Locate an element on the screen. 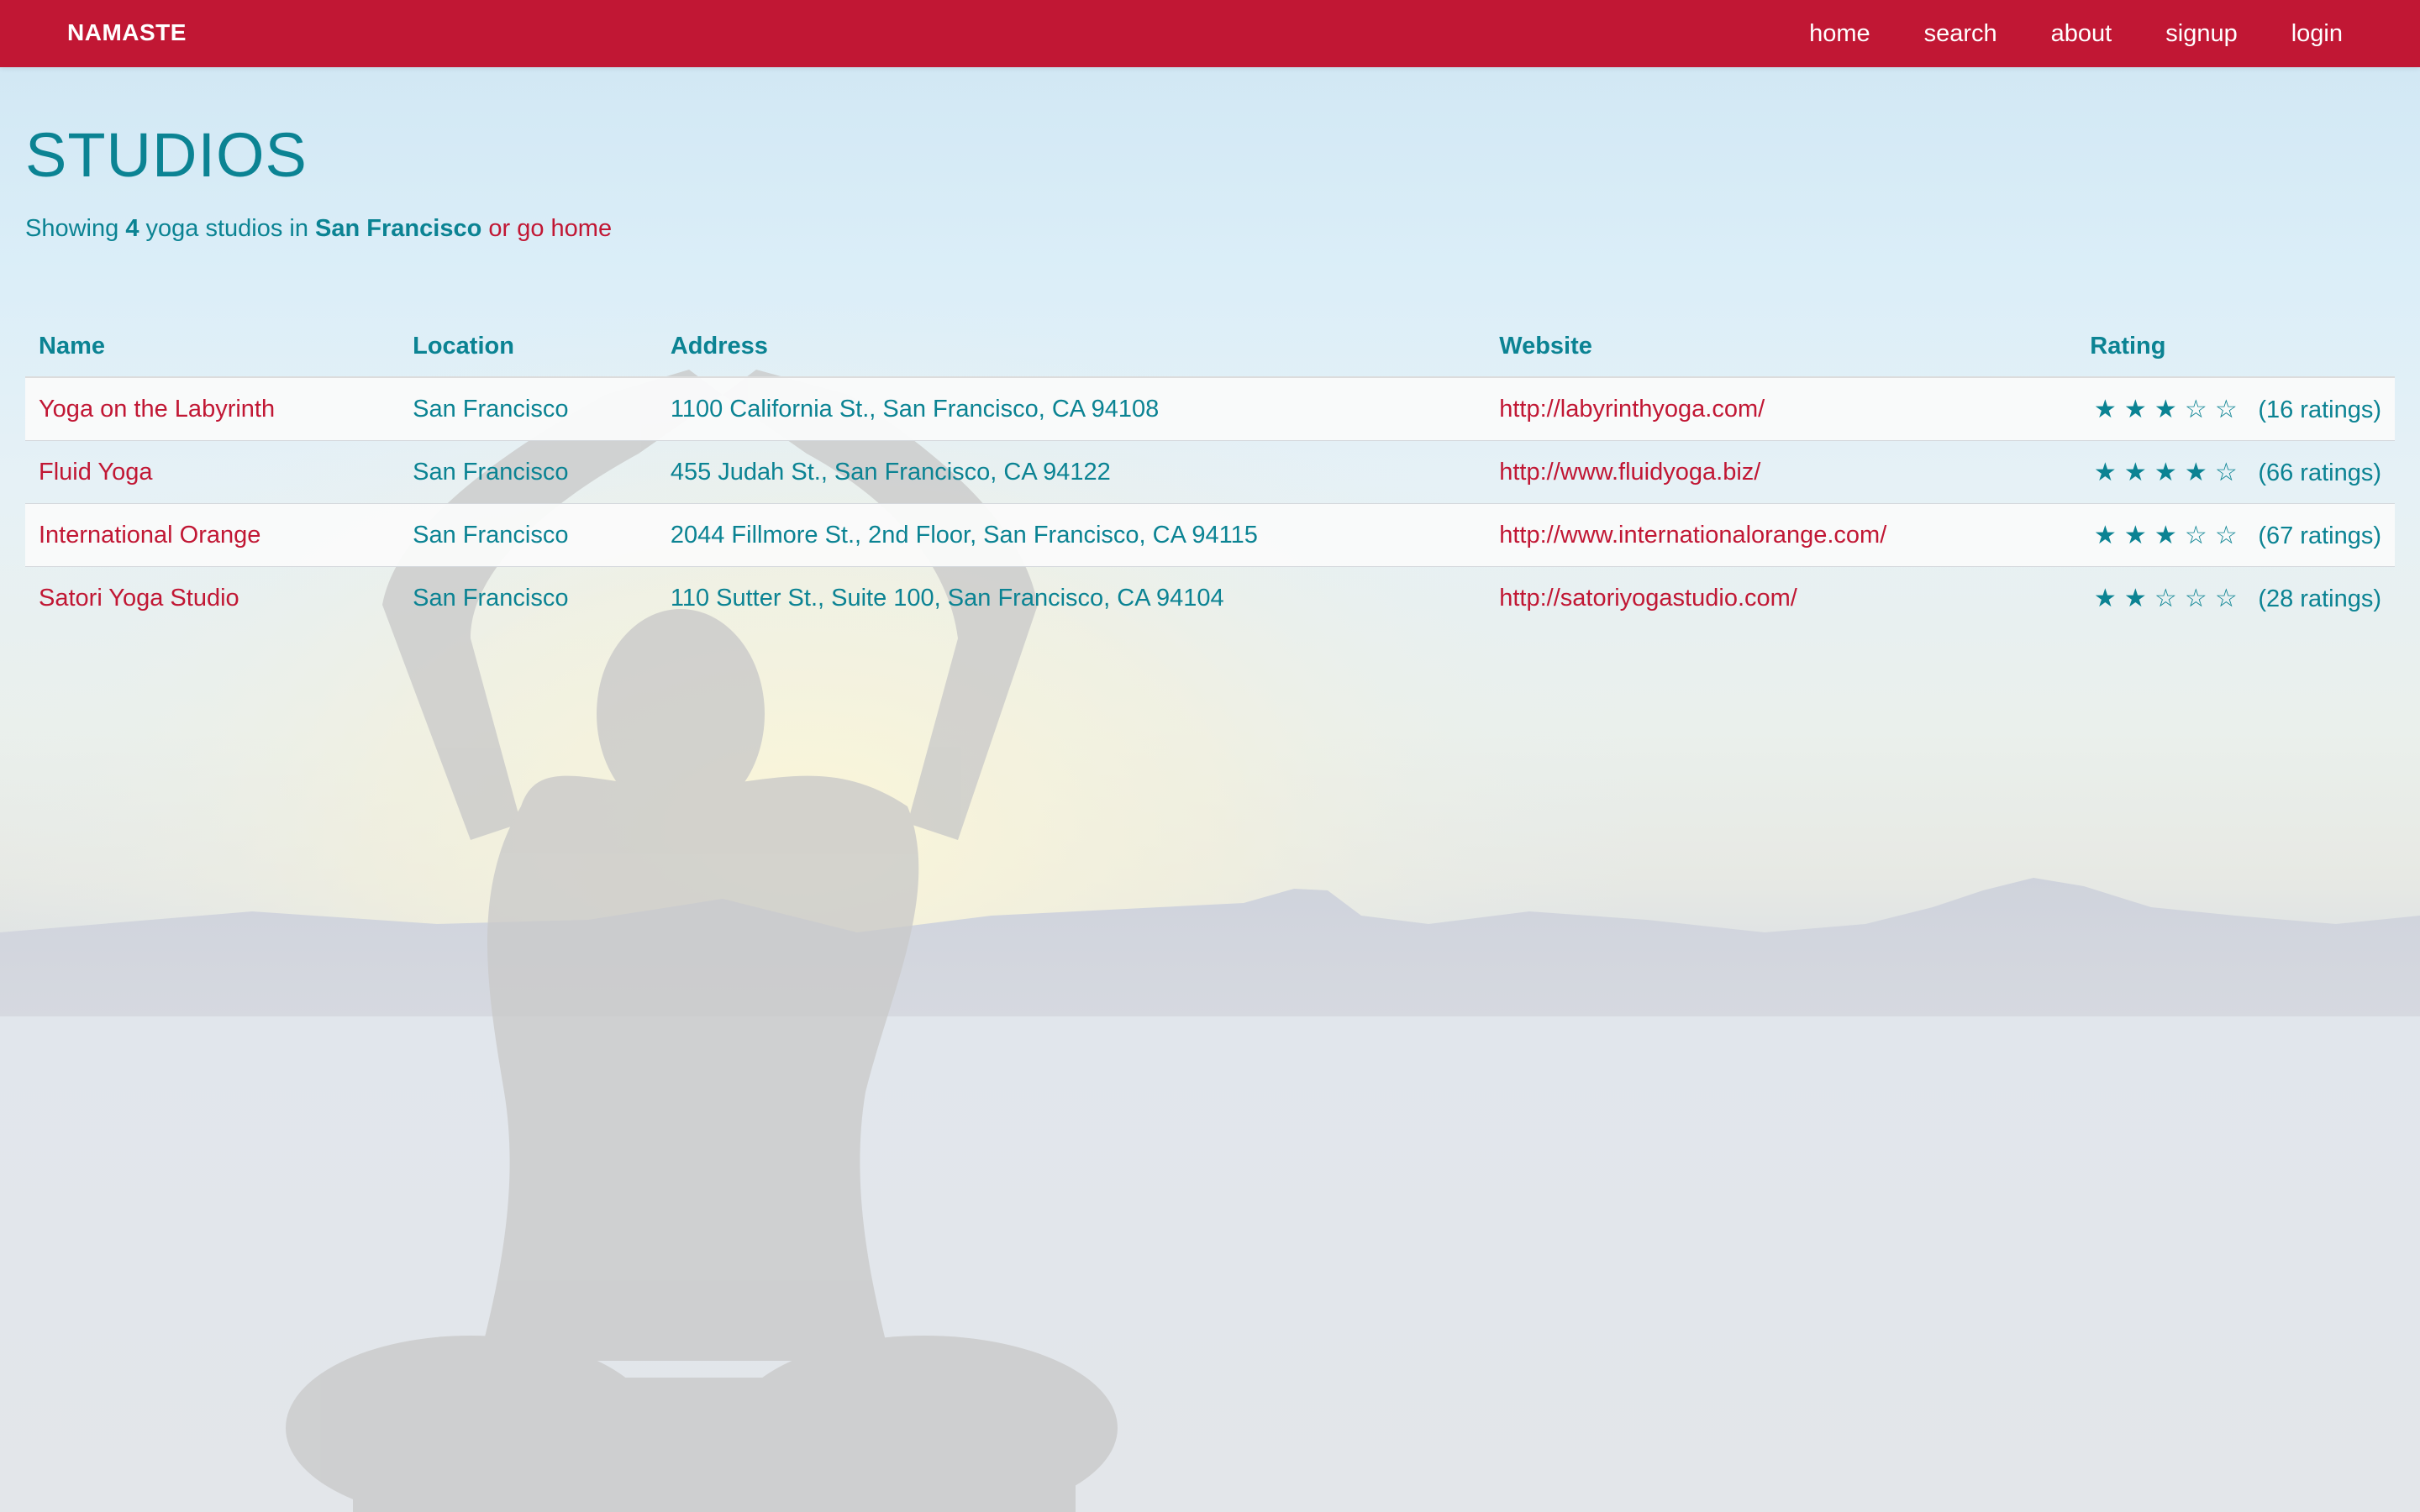 The height and width of the screenshot is (1512, 2420). nav-login-link: login is located at coordinates (2317, 33).